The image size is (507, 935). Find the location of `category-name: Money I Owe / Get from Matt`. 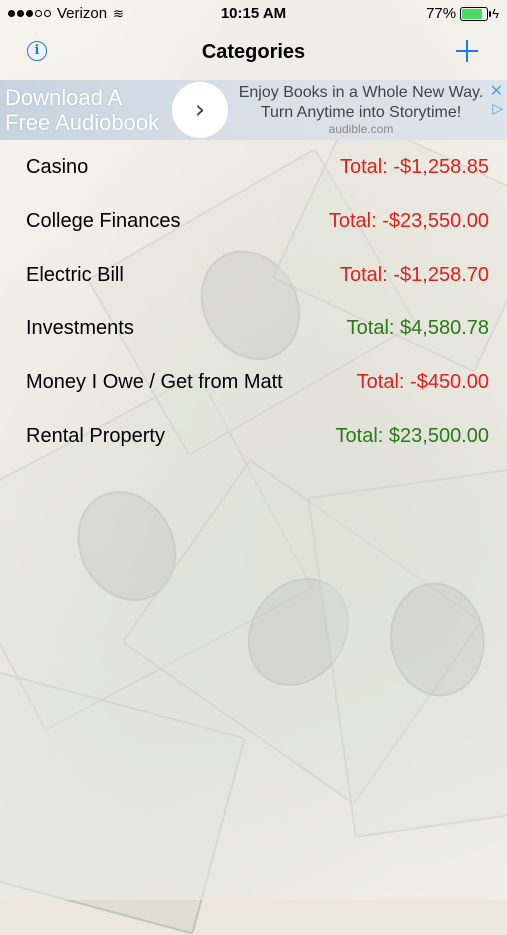

category-name: Money I Owe / Get from Matt is located at coordinates (154, 382).